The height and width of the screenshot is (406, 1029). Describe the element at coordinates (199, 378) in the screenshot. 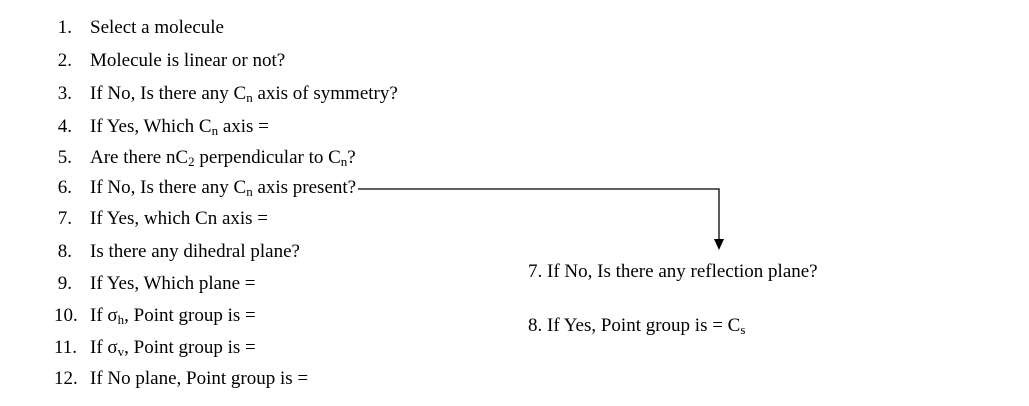

I see `step-text: If No plane, Point group is =` at that location.